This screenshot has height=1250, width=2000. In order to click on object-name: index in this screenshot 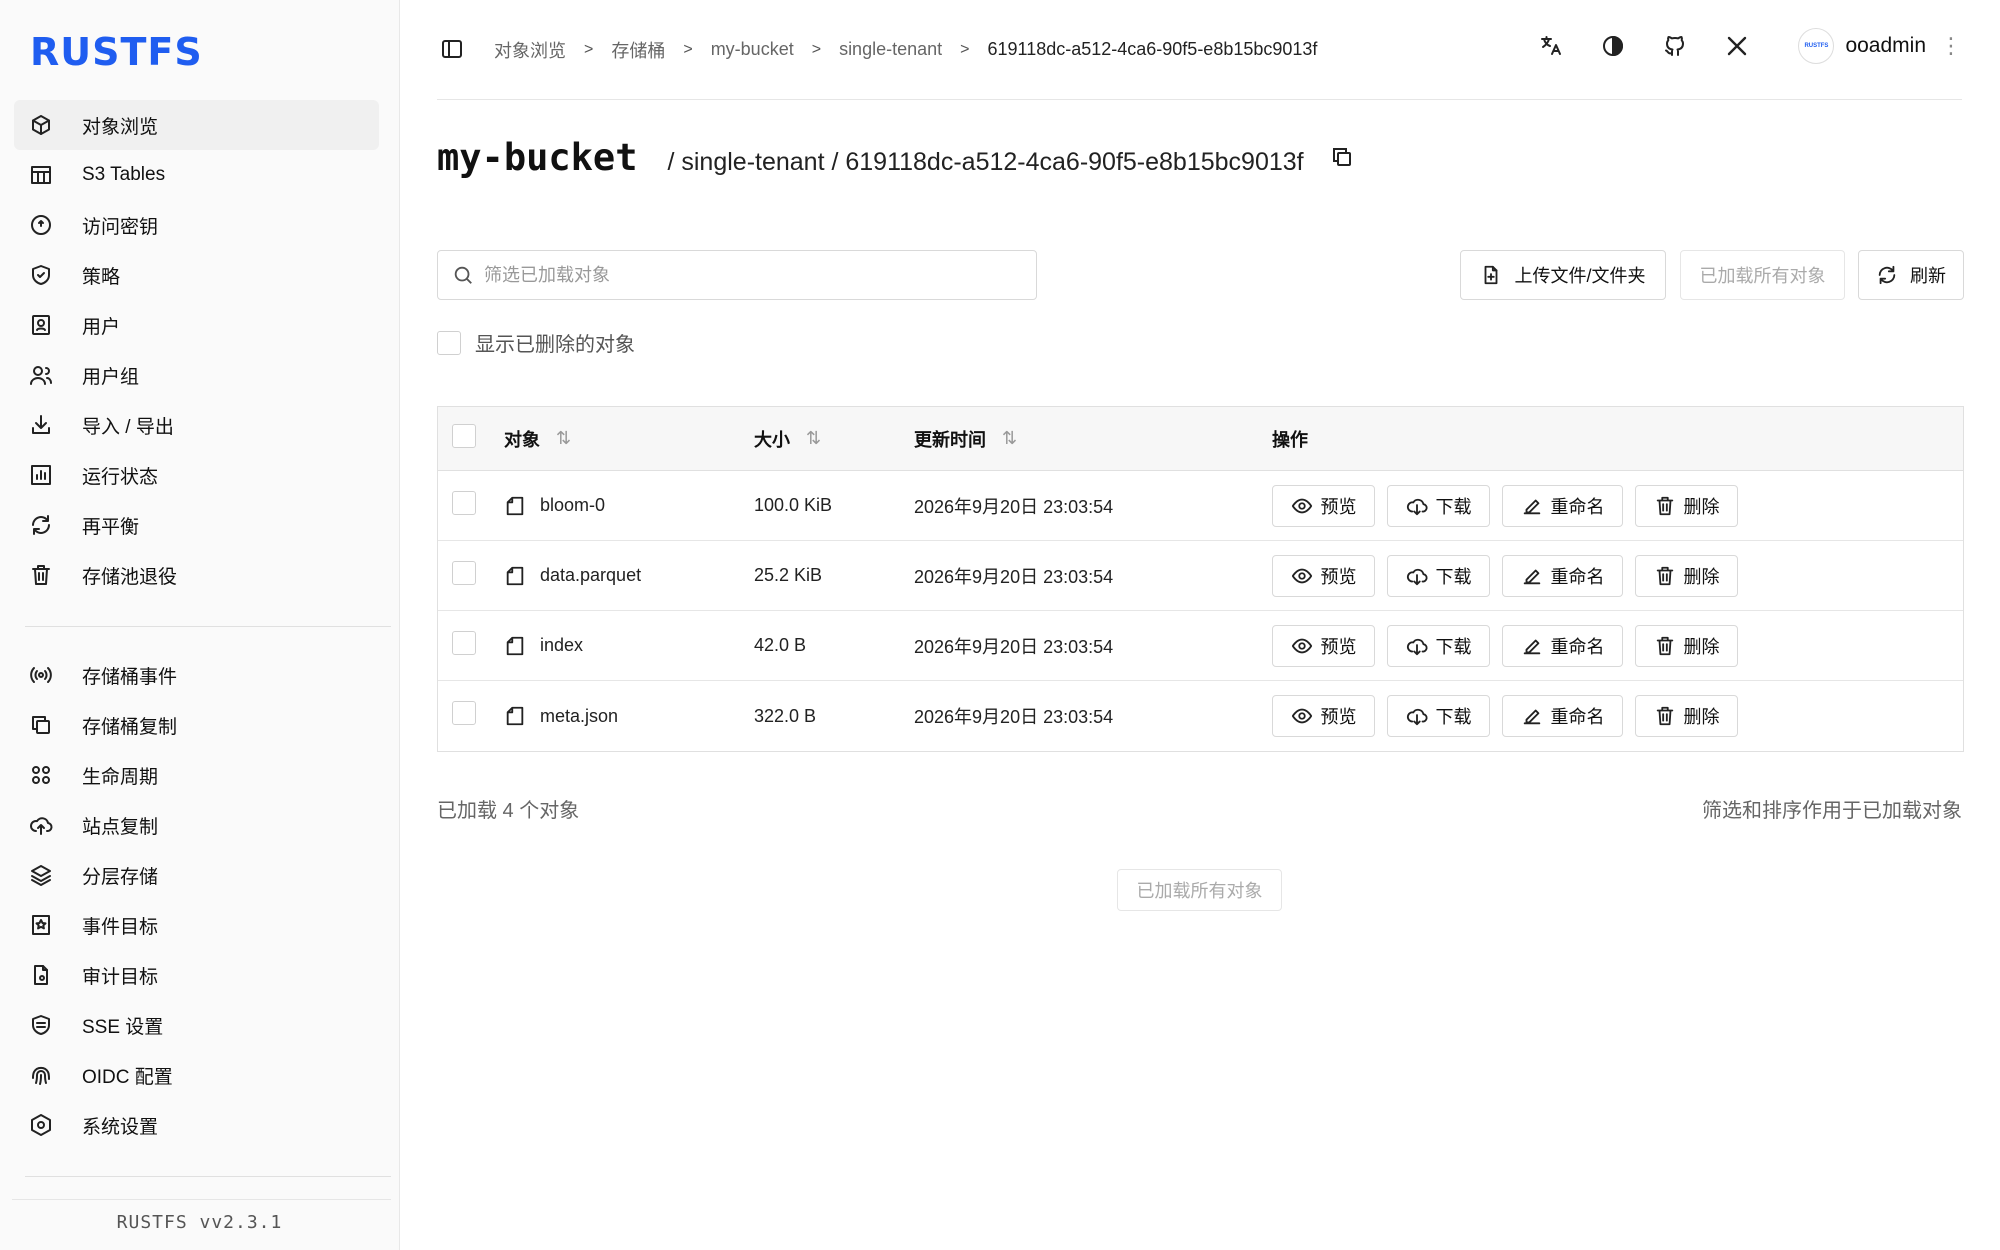, I will do `click(561, 645)`.